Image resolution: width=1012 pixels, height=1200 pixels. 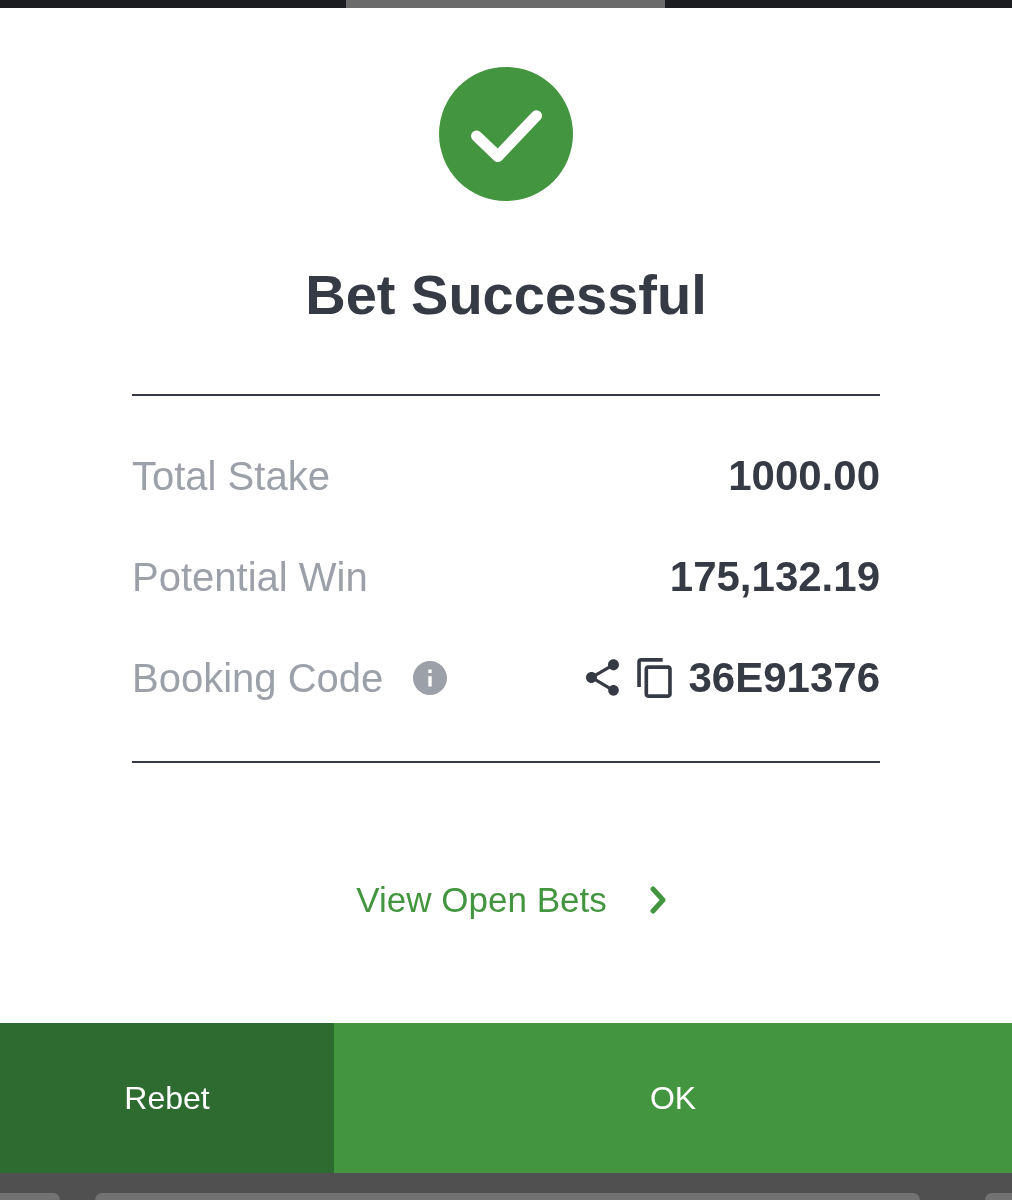 I want to click on check-icon, so click(x=506, y=134).